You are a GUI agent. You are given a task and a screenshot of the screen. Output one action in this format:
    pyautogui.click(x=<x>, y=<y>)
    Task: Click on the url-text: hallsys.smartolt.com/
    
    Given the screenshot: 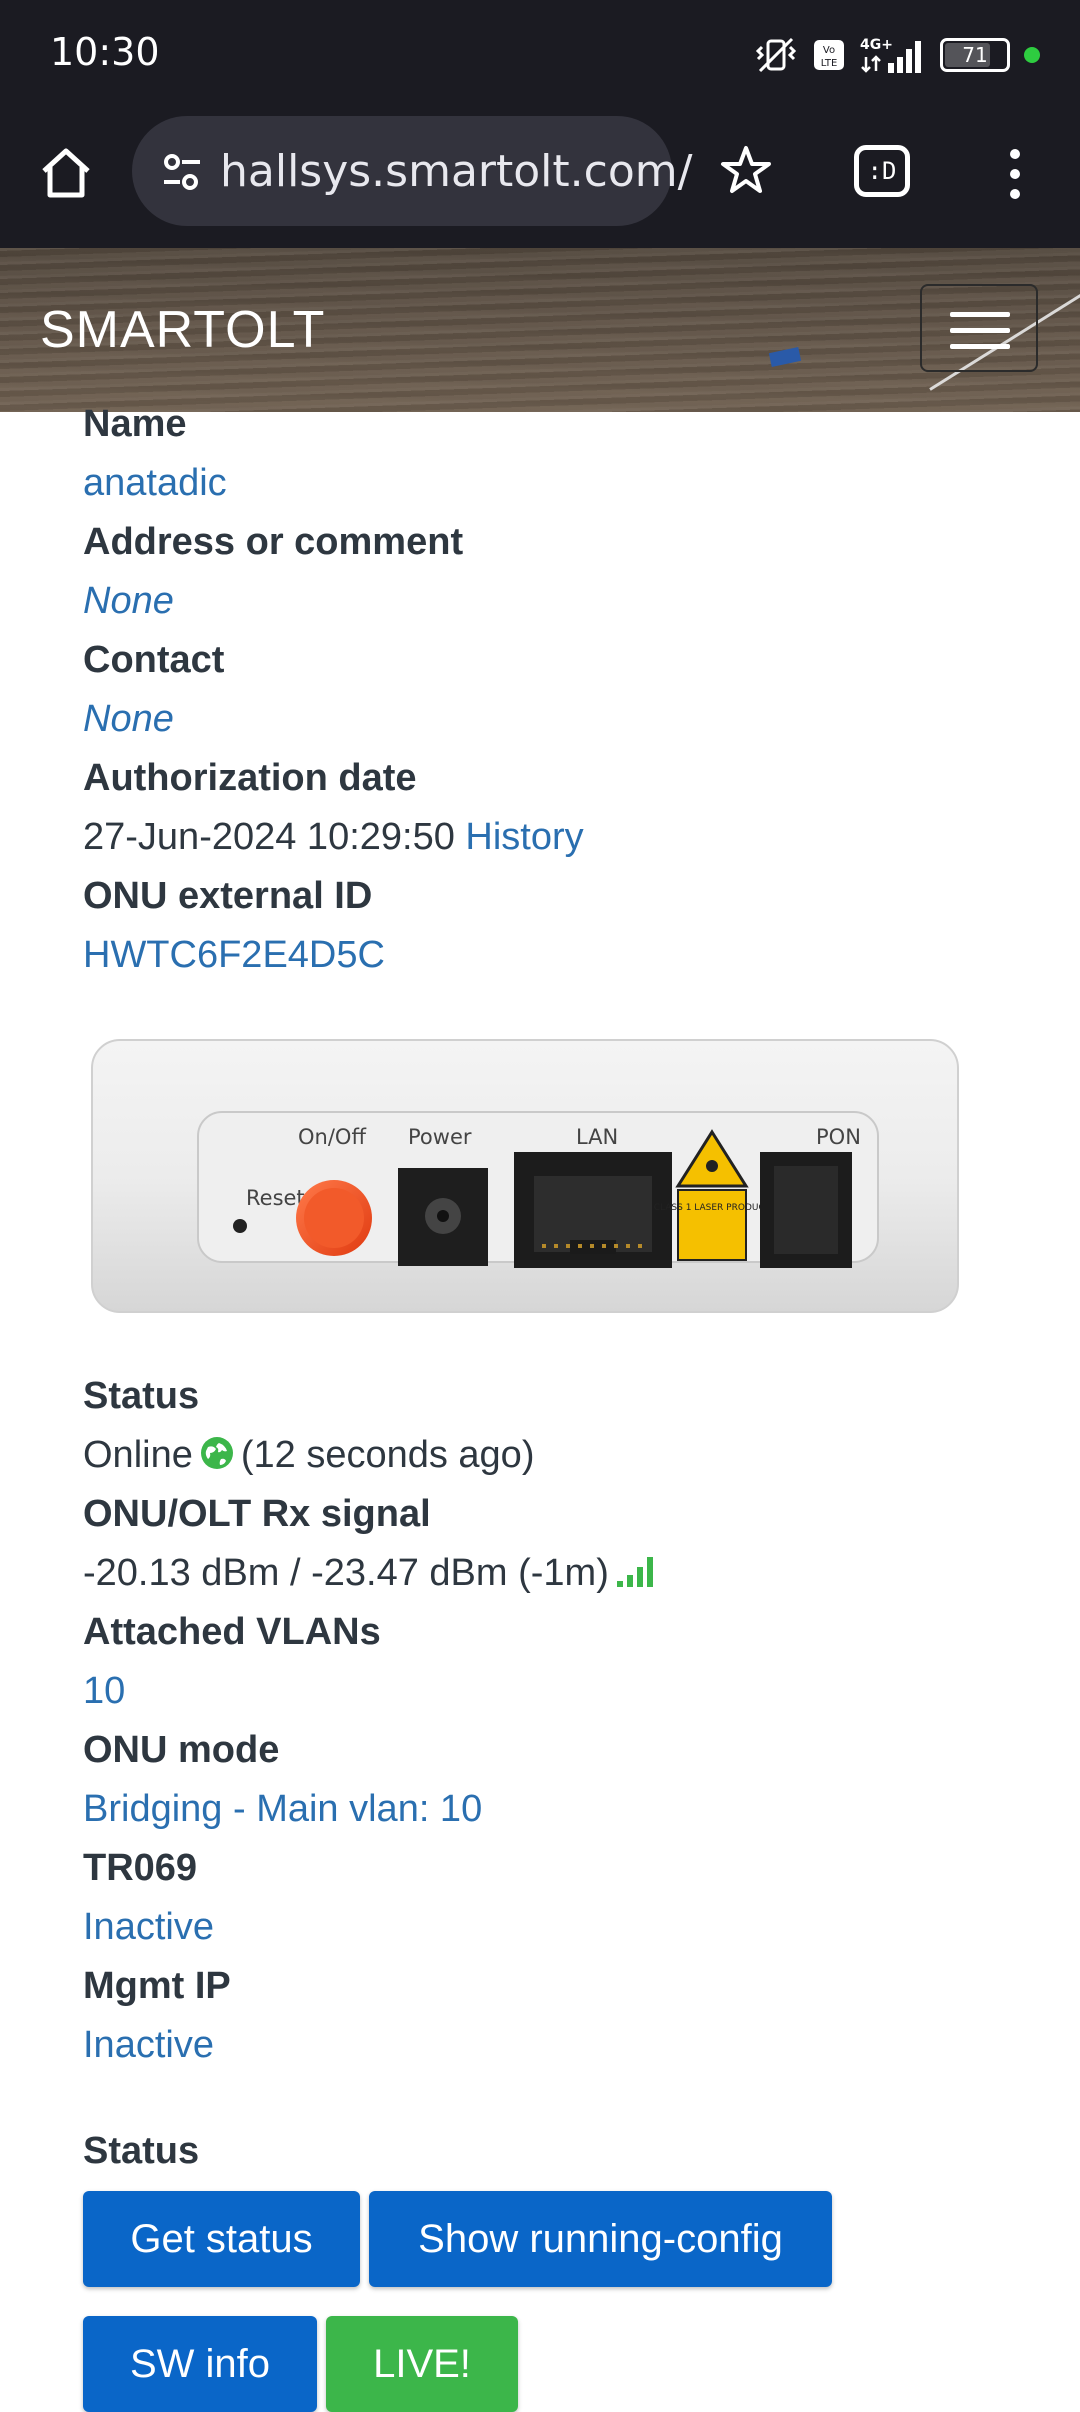 What is the action you would take?
    pyautogui.click(x=456, y=171)
    